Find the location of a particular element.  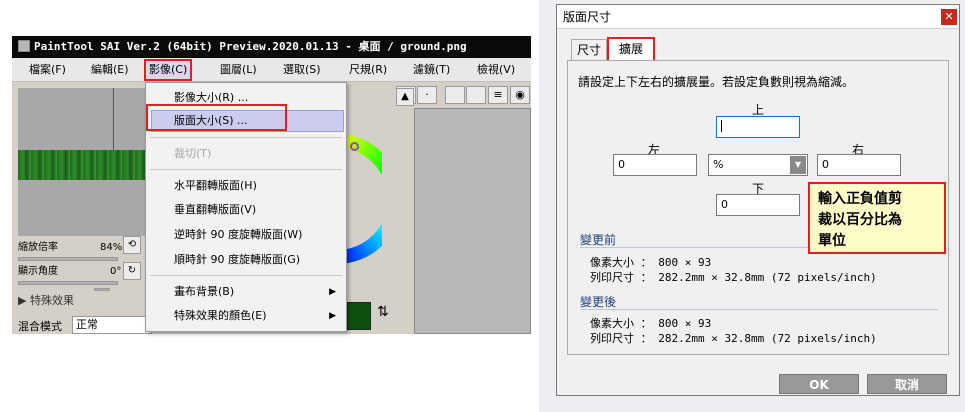

chevron-down-icon: ▼ is located at coordinates (798, 165).